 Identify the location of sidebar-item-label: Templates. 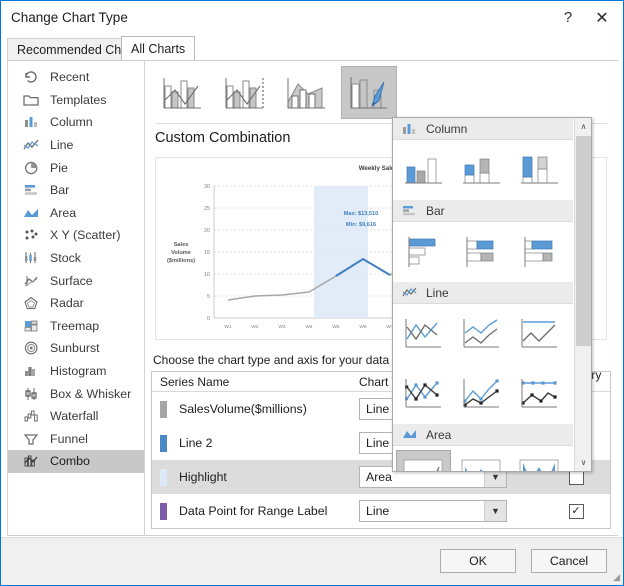
(78, 99).